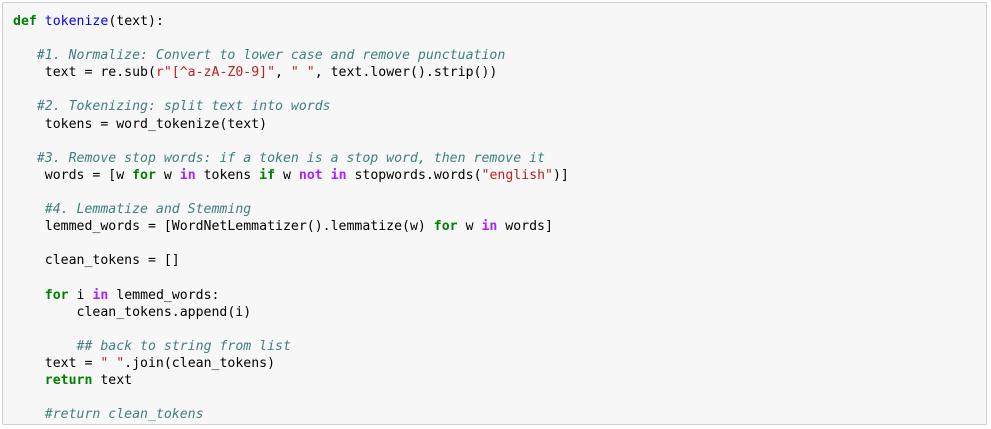  Describe the element at coordinates (291, 363) in the screenshot. I see `code-line: text = " ".join(clean_tokens)` at that location.